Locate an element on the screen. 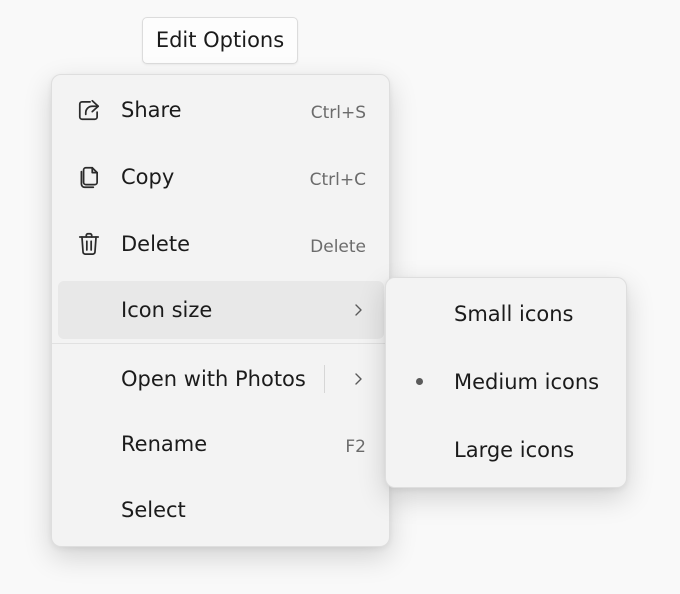 Image resolution: width=680 pixels, height=594 pixels. submenu-item-medium-icons: Medium icons is located at coordinates (506, 382).